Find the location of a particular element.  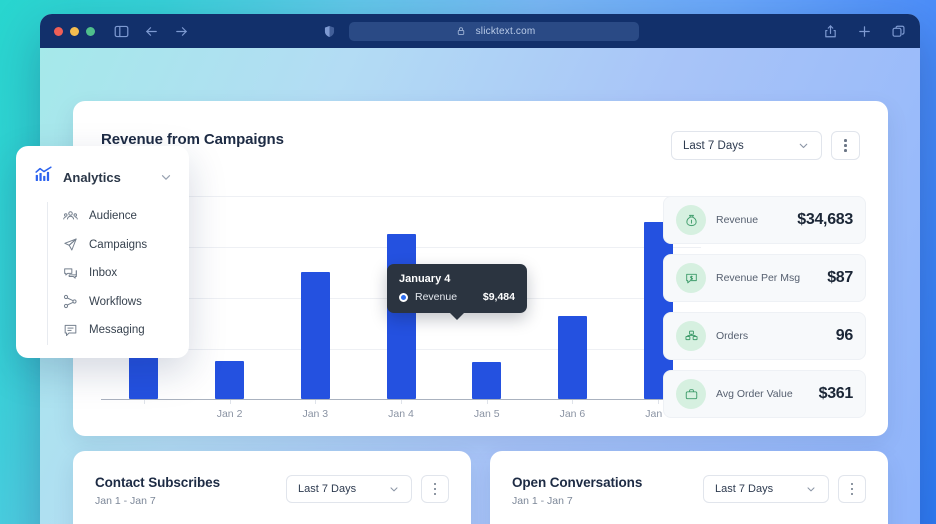

browser-nav-group is located at coordinates (151, 31).